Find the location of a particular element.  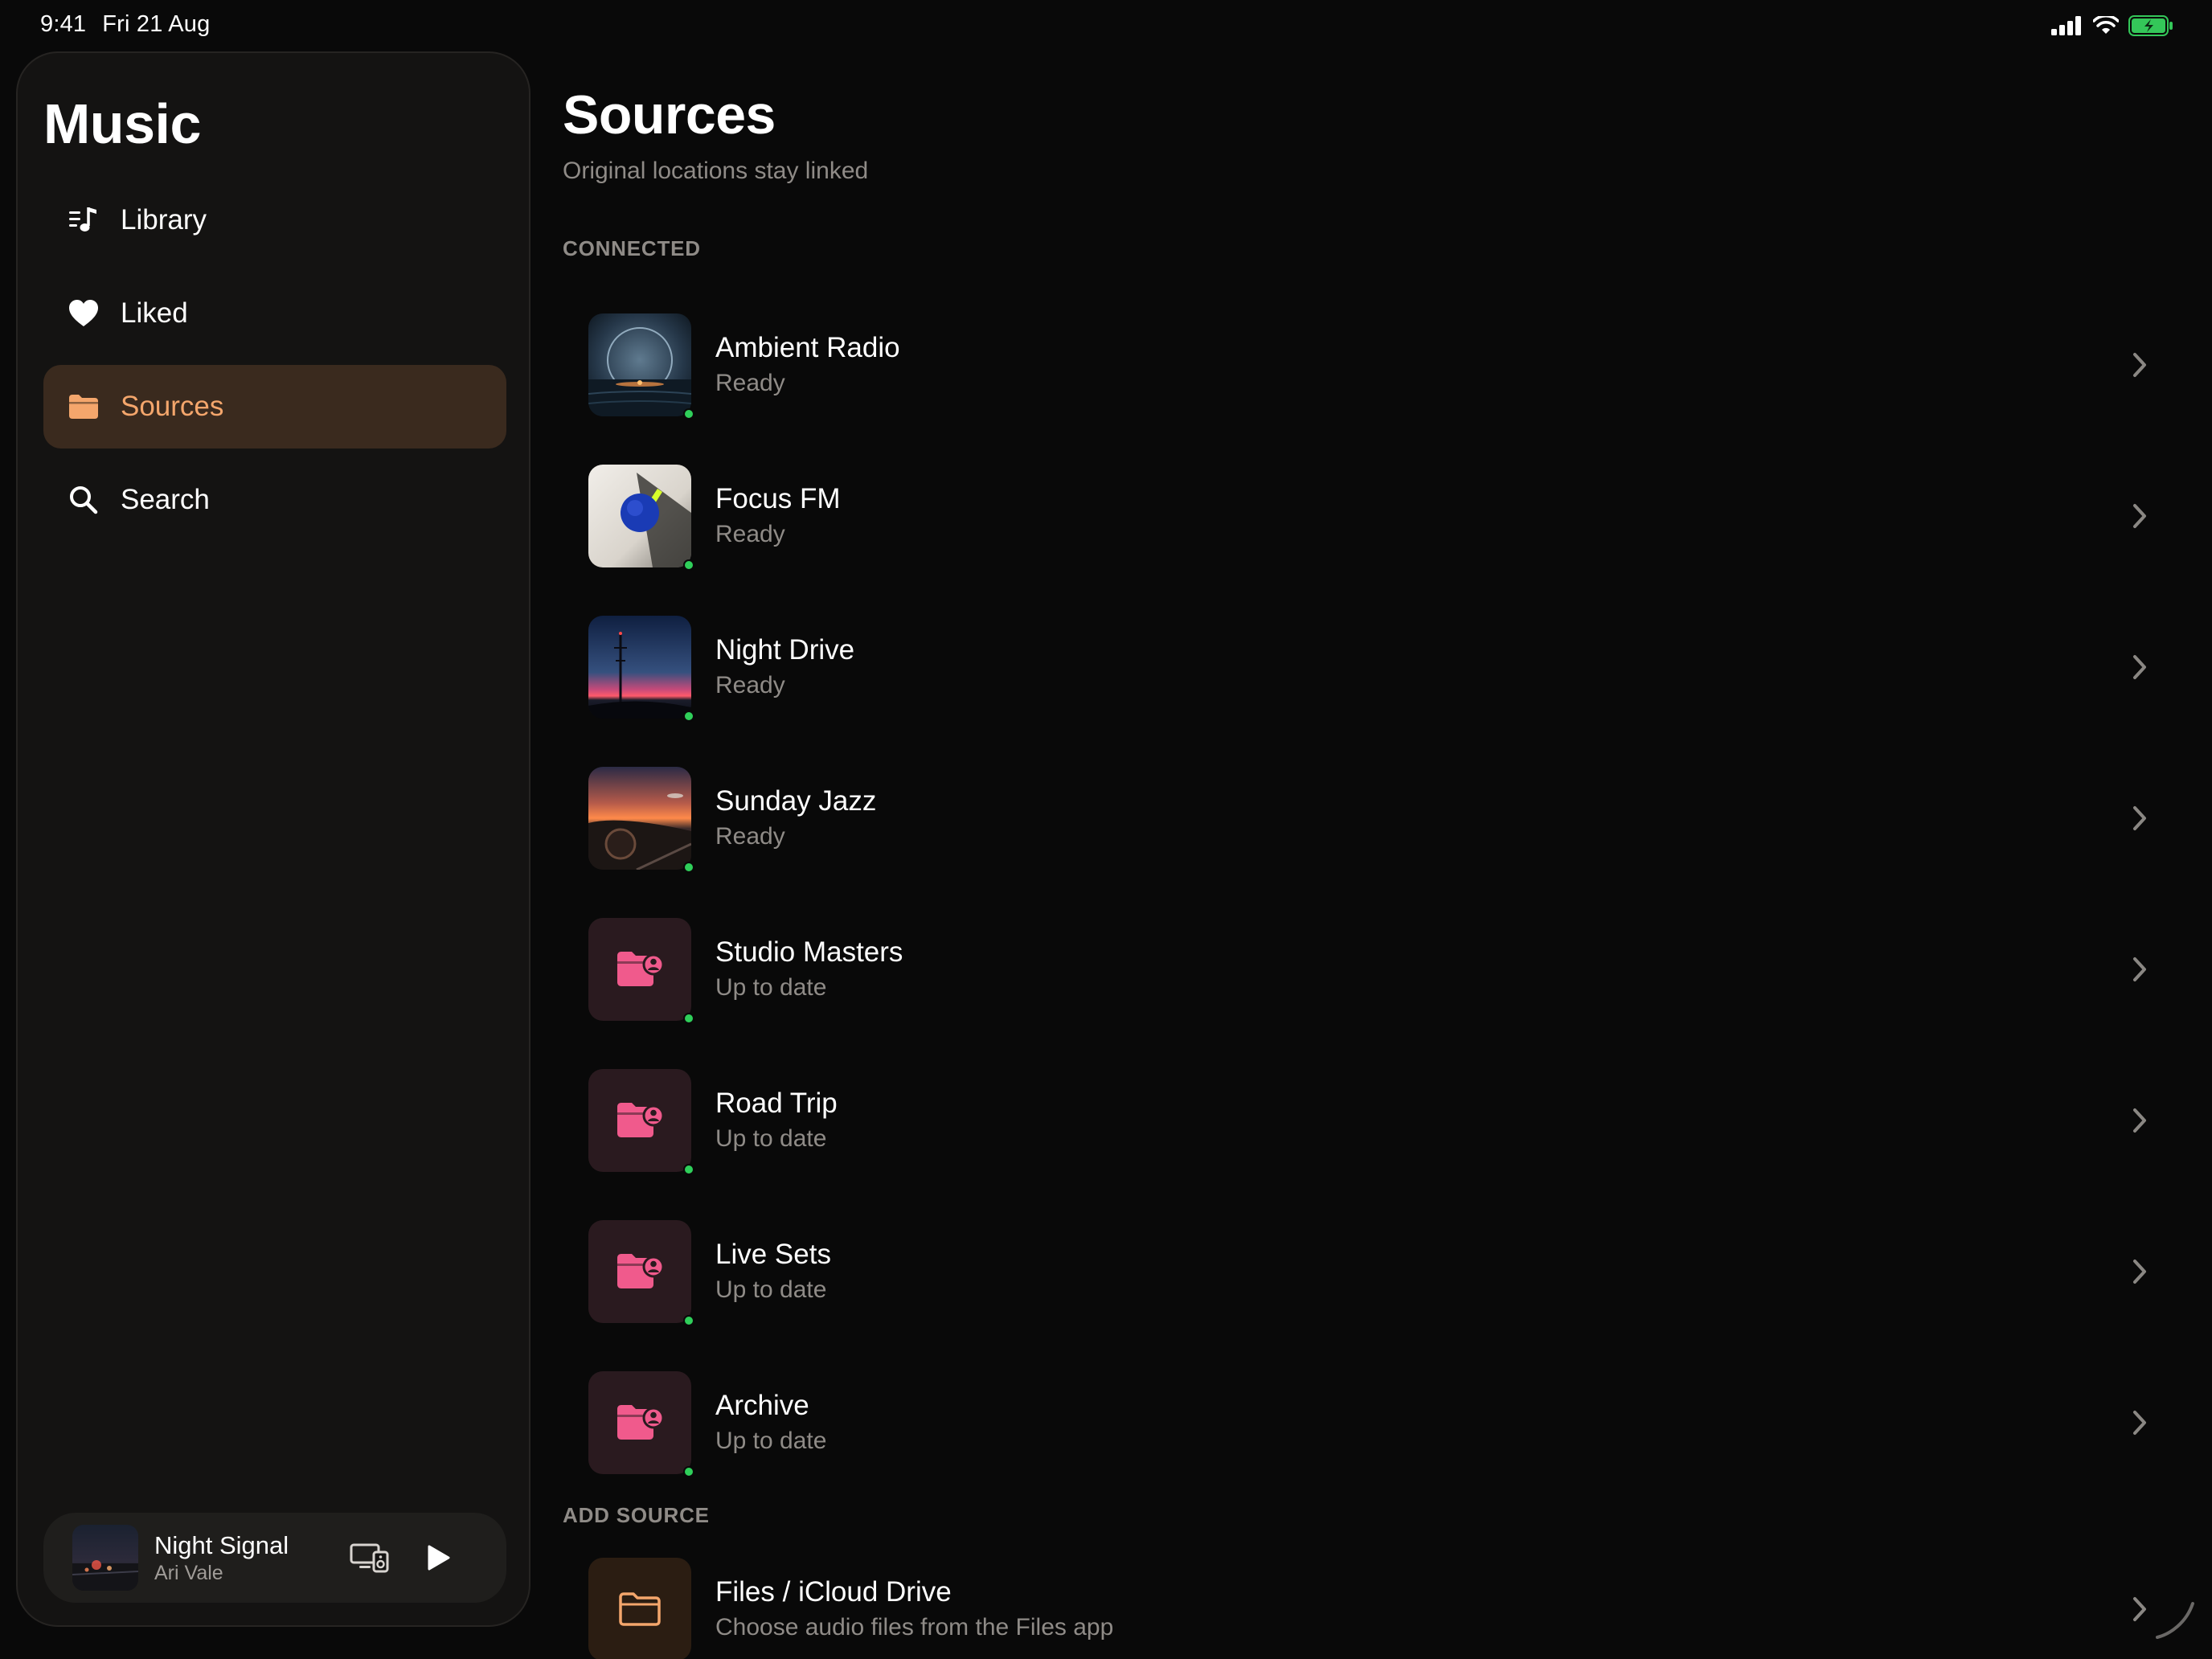

sidebar-item-label: Sources is located at coordinates (172, 406).